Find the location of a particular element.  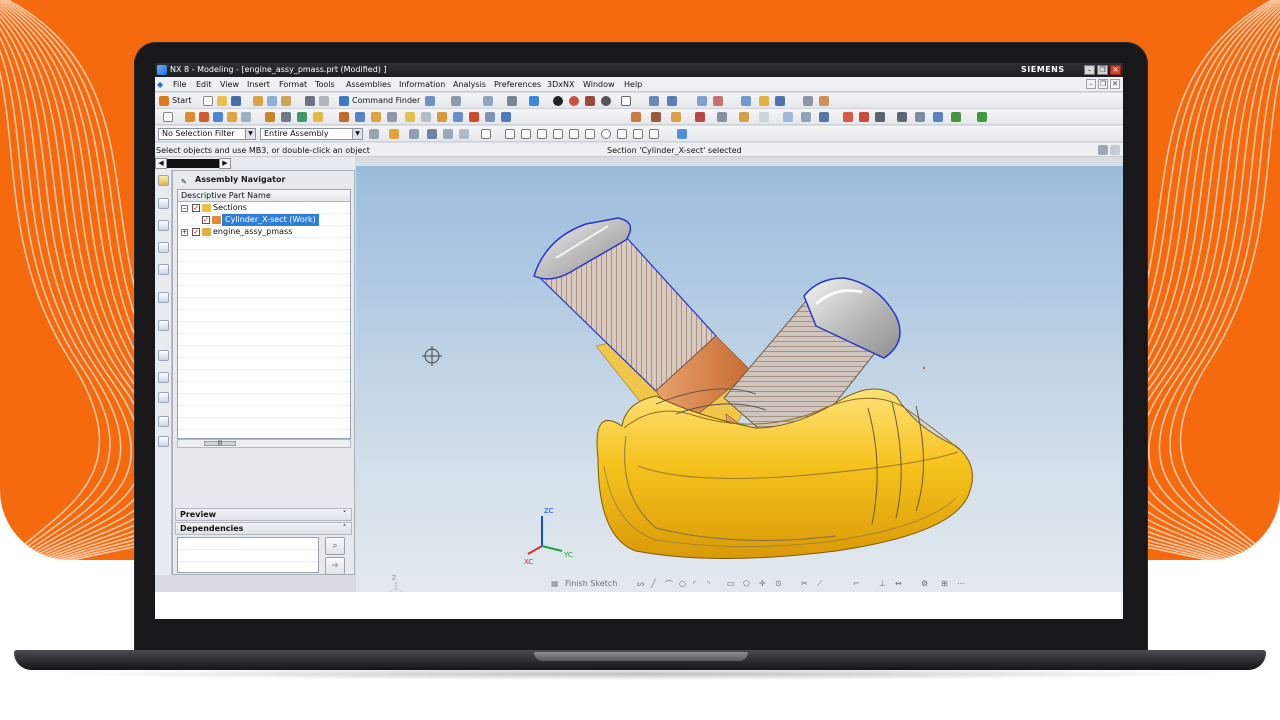

menu-help: Help is located at coordinates (633, 84).